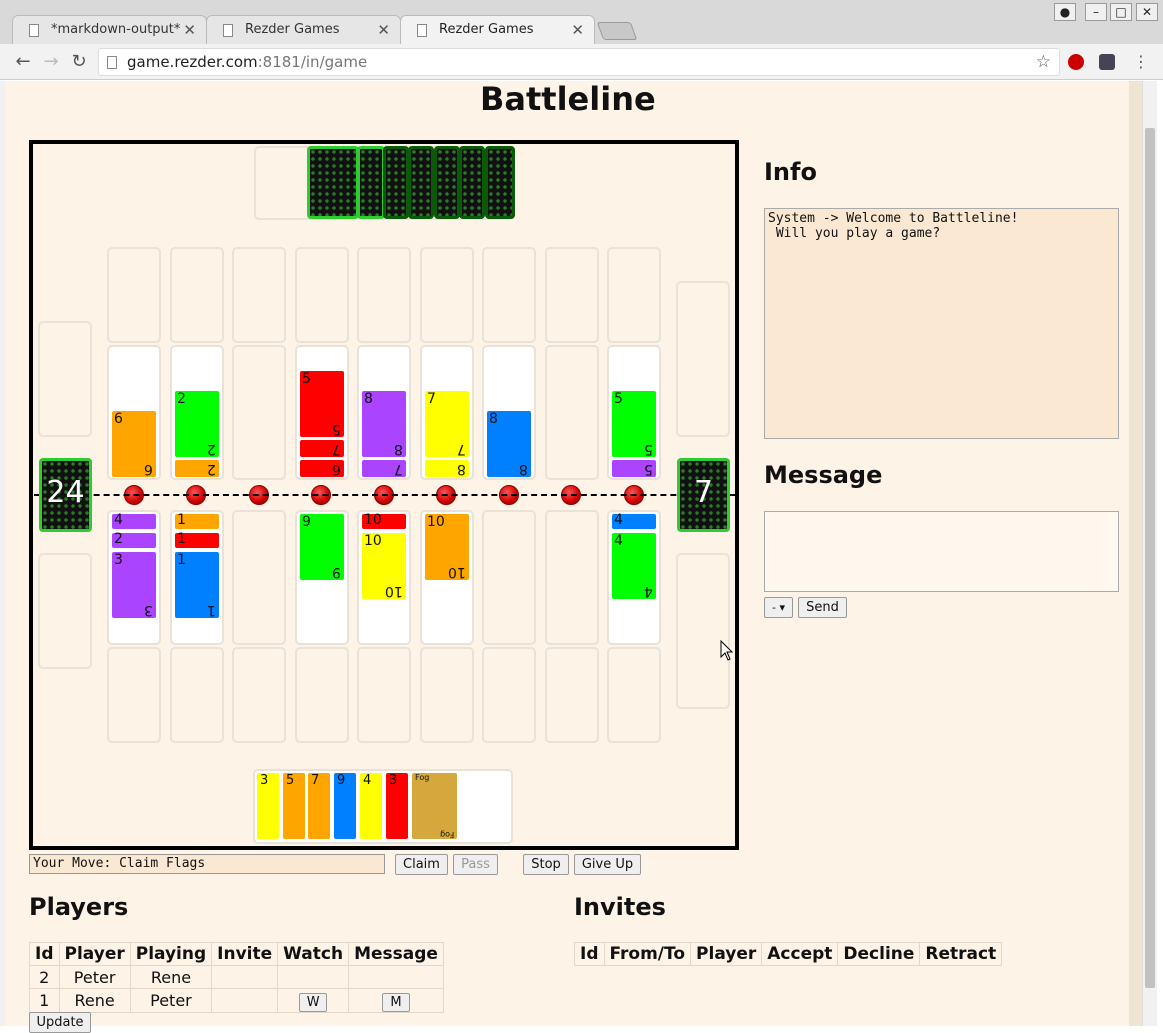 This screenshot has width=1163, height=1033. What do you see at coordinates (396, 1002) in the screenshot?
I see `message-player-button: M` at bounding box center [396, 1002].